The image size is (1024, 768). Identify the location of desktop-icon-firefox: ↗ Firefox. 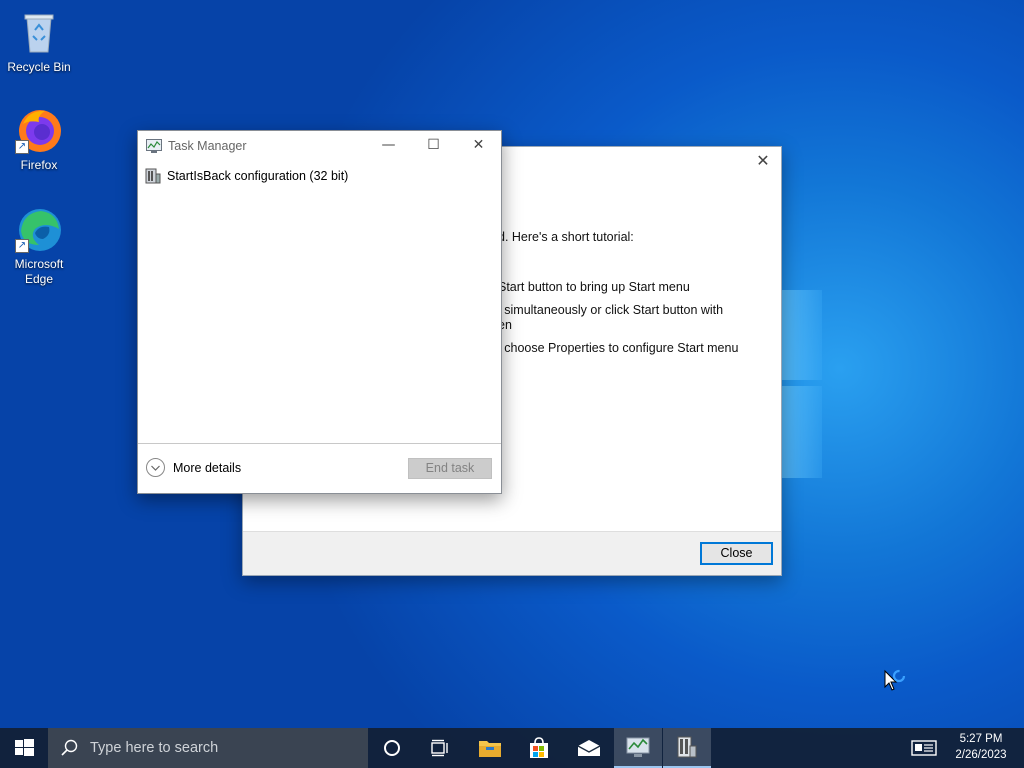
(39, 139).